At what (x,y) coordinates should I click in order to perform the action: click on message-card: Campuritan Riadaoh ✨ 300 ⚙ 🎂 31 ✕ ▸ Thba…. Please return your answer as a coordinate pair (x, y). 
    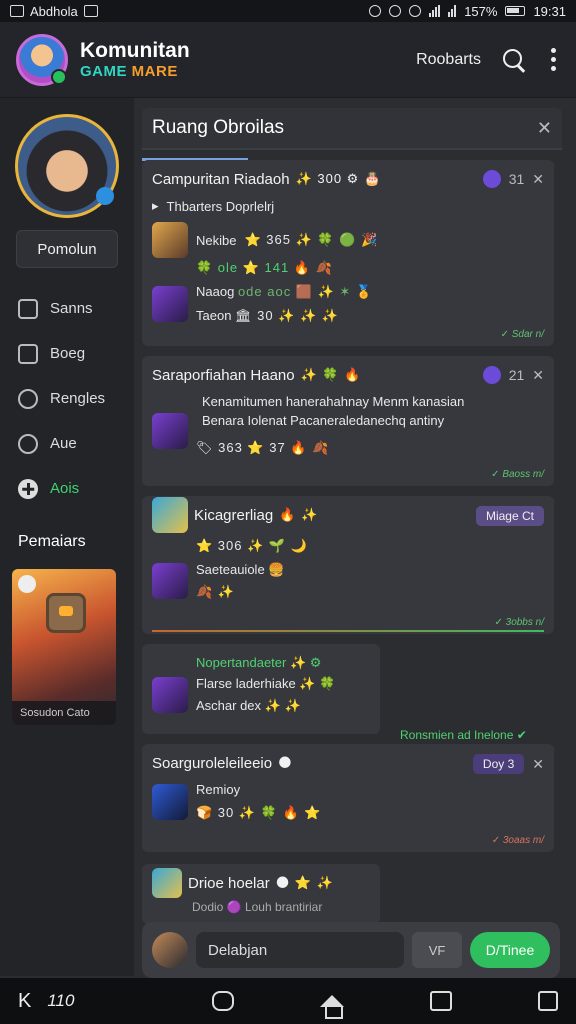
    Looking at the image, I should click on (348, 253).